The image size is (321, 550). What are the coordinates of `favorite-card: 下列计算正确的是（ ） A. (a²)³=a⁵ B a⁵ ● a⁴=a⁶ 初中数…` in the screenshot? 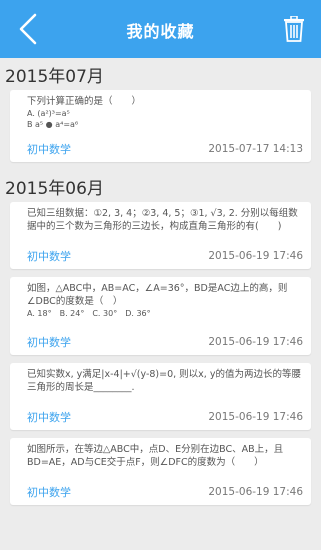 It's located at (160, 126).